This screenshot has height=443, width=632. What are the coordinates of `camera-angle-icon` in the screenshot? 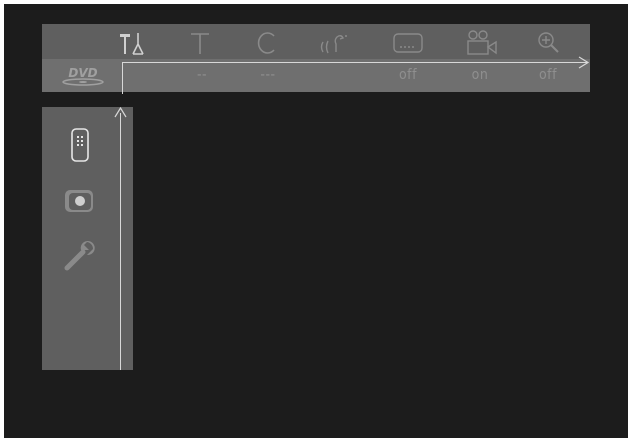 It's located at (482, 43).